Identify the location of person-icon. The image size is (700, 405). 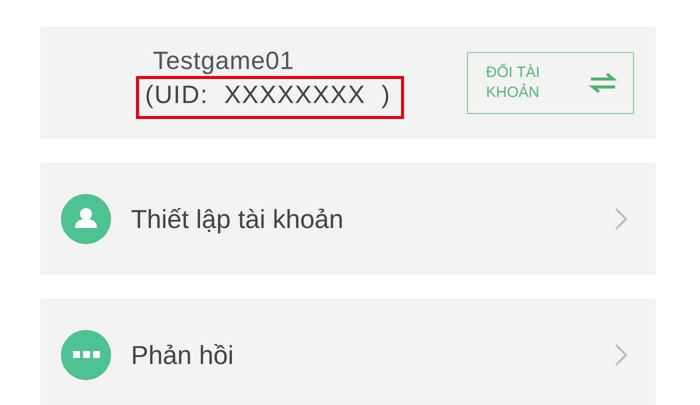
(86, 219).